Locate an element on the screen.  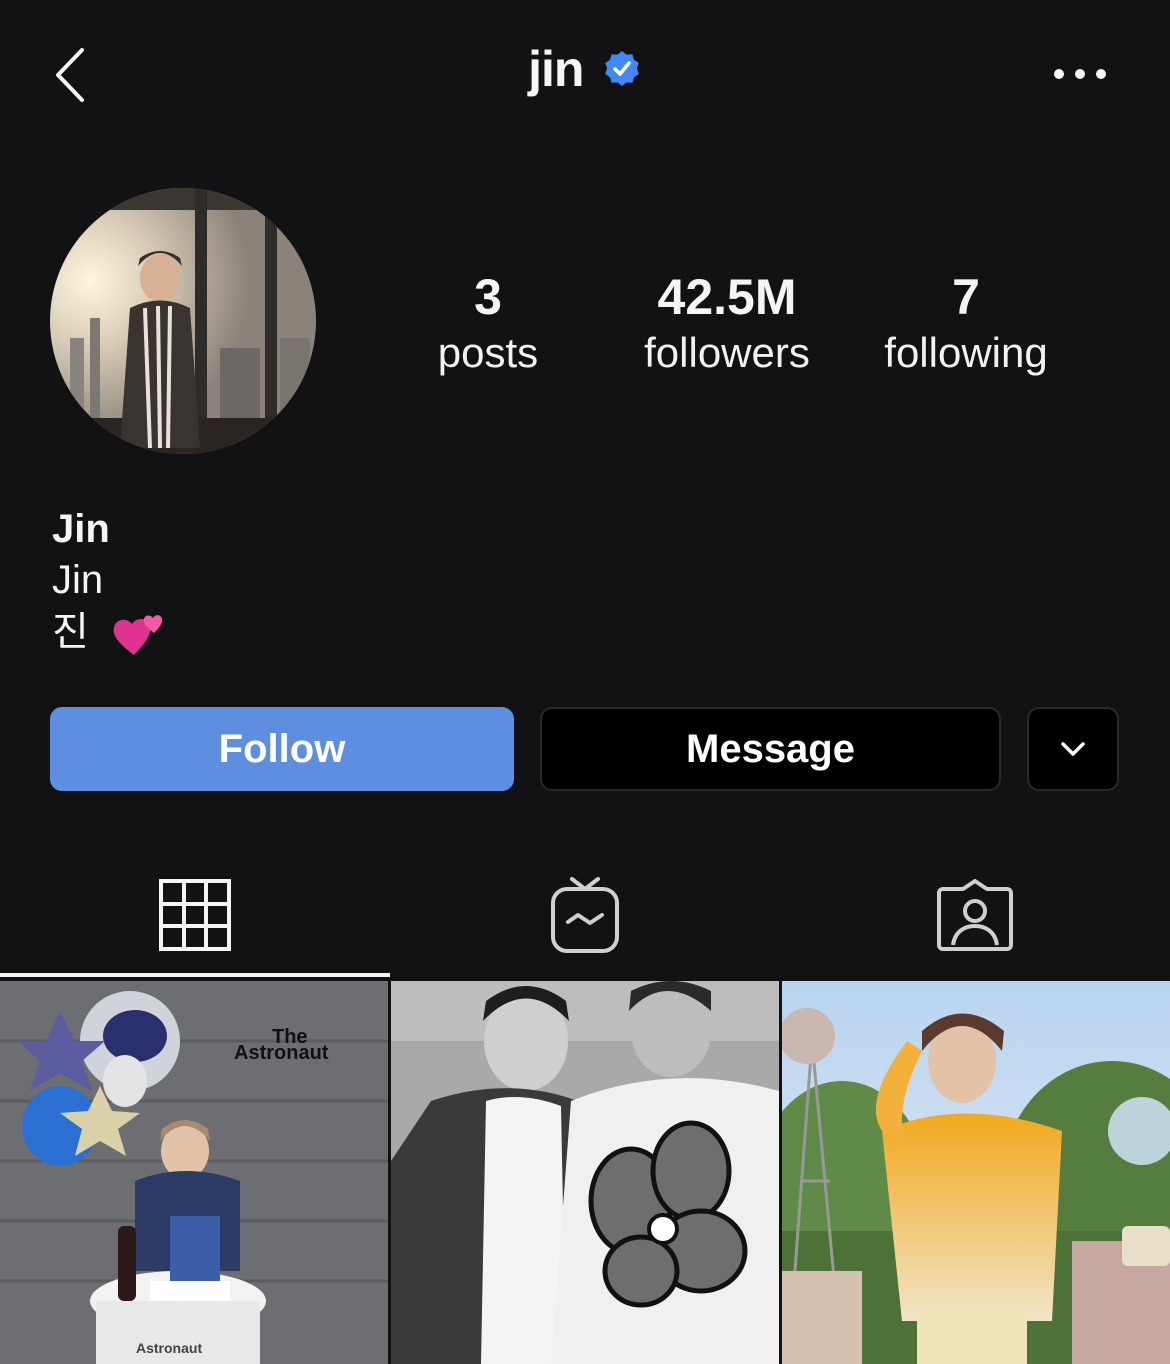
tagged-person-icon is located at coordinates (975, 915).